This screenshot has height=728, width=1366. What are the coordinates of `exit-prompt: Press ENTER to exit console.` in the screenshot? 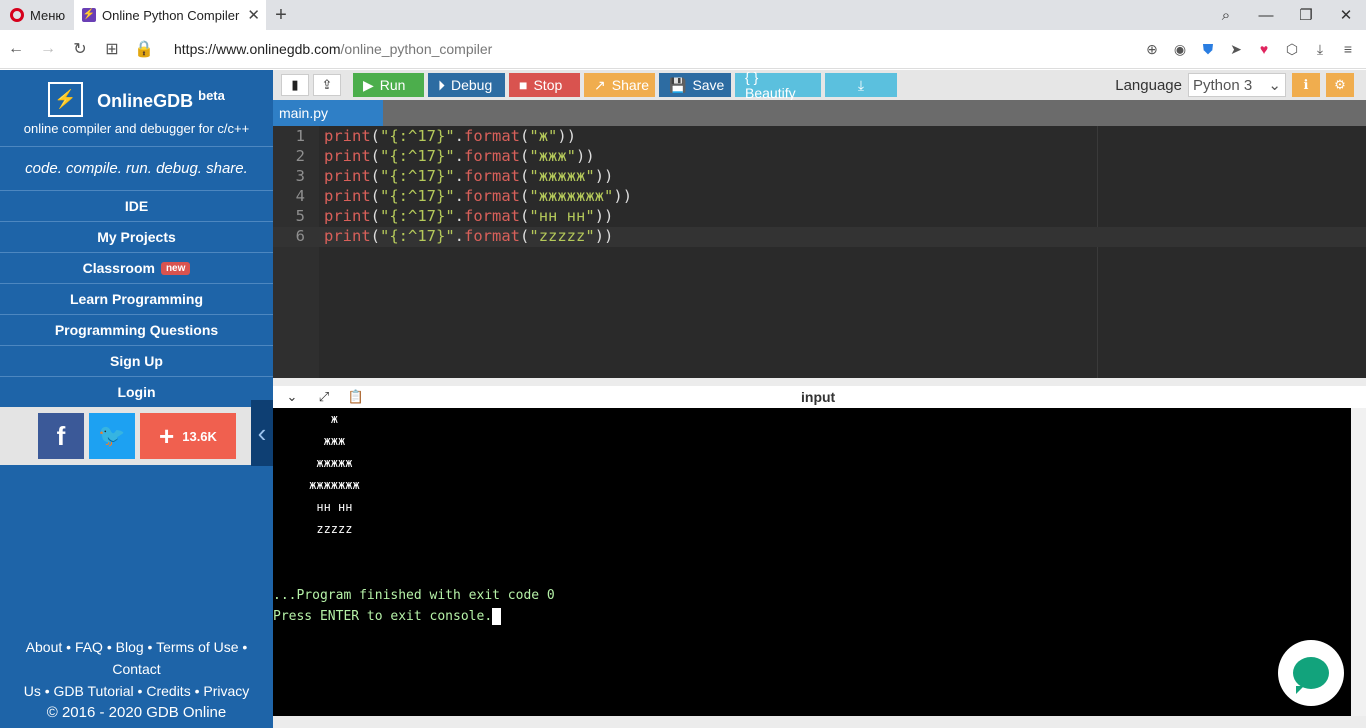 It's located at (387, 616).